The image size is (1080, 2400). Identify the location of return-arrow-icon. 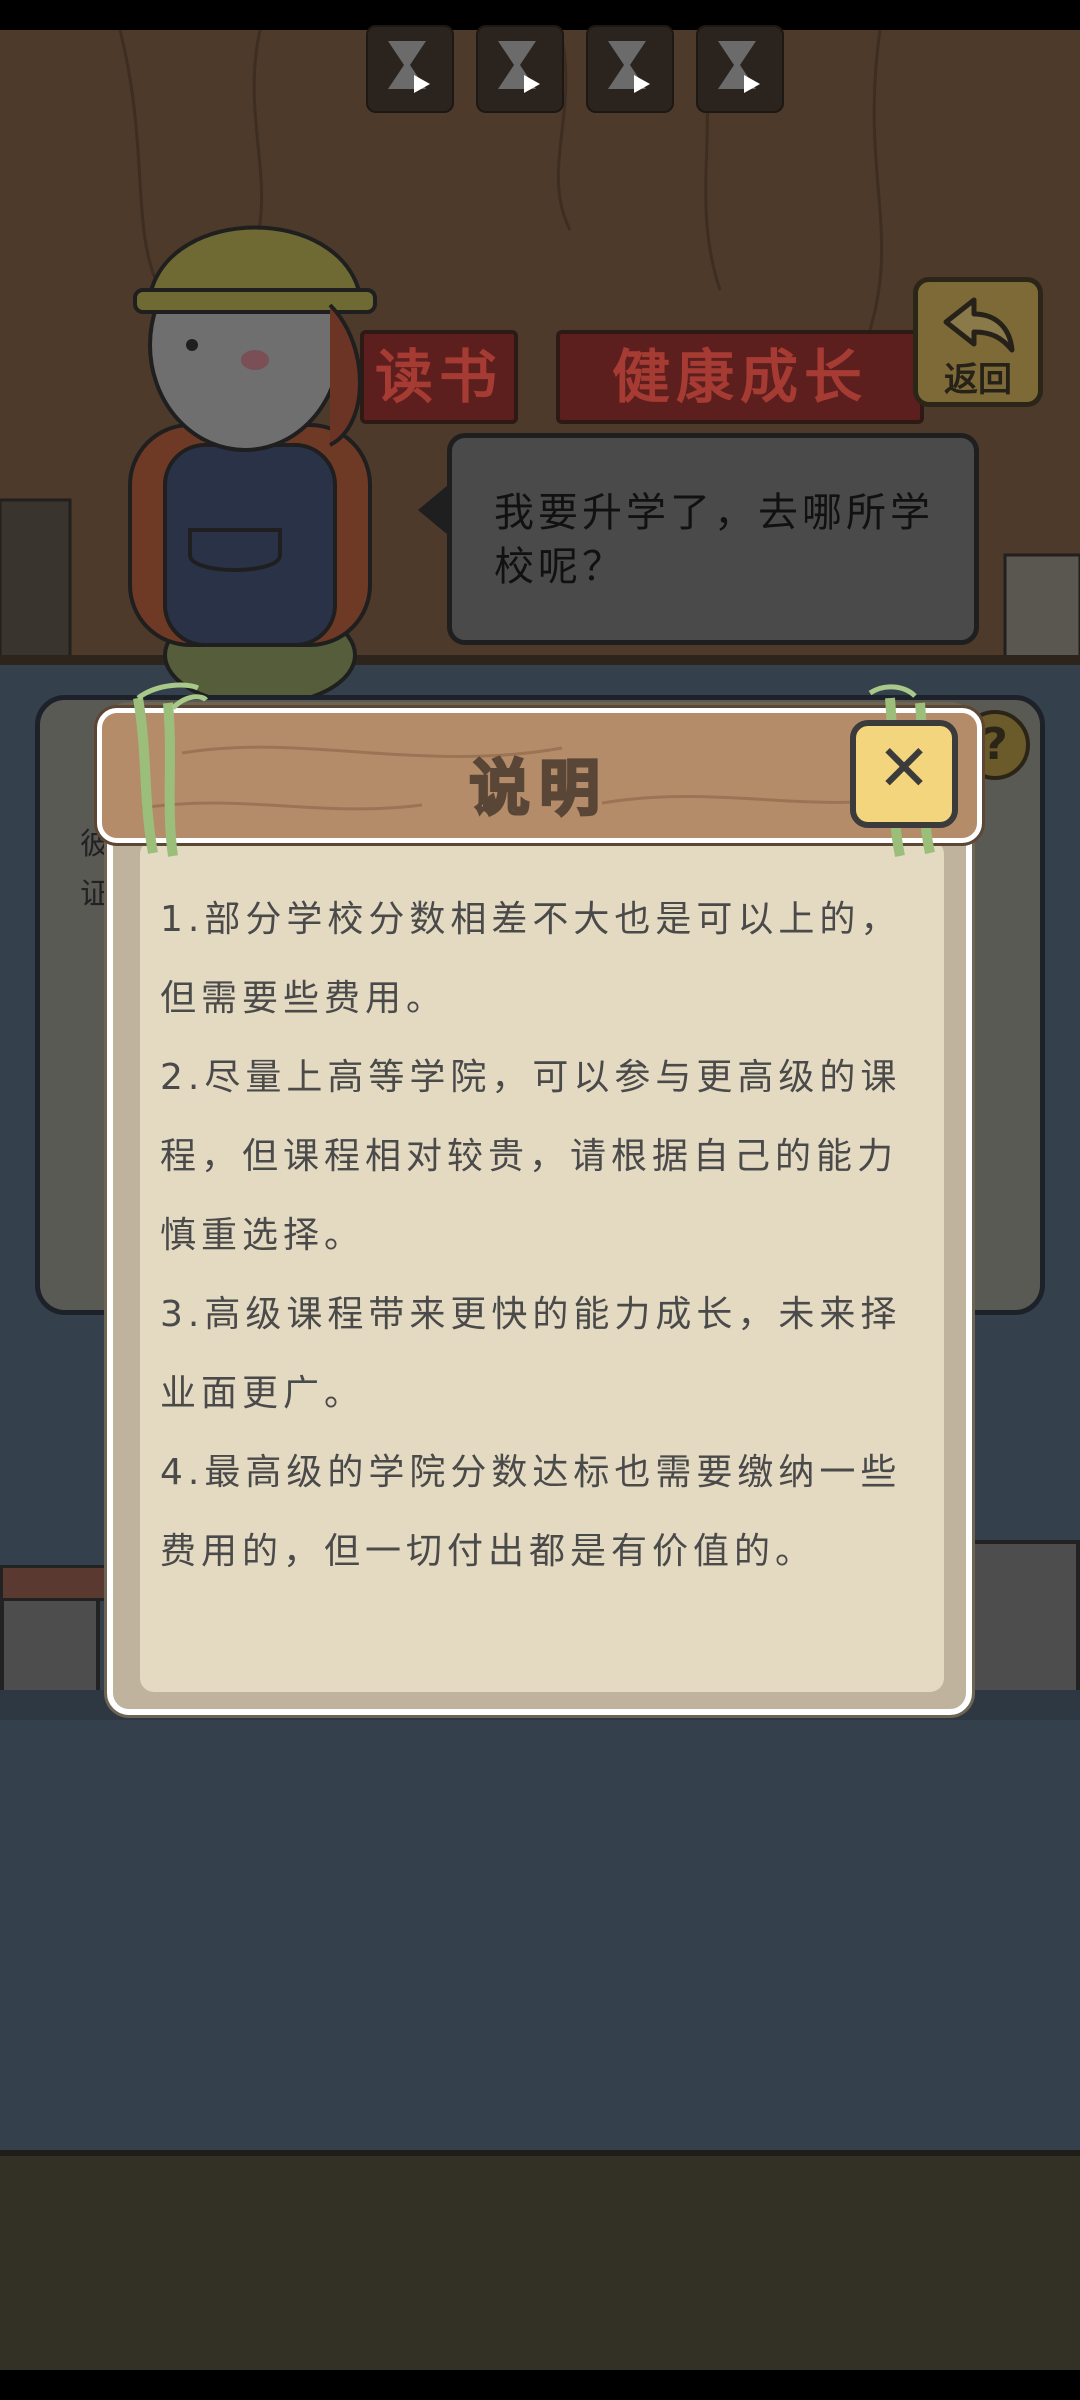
(979, 325).